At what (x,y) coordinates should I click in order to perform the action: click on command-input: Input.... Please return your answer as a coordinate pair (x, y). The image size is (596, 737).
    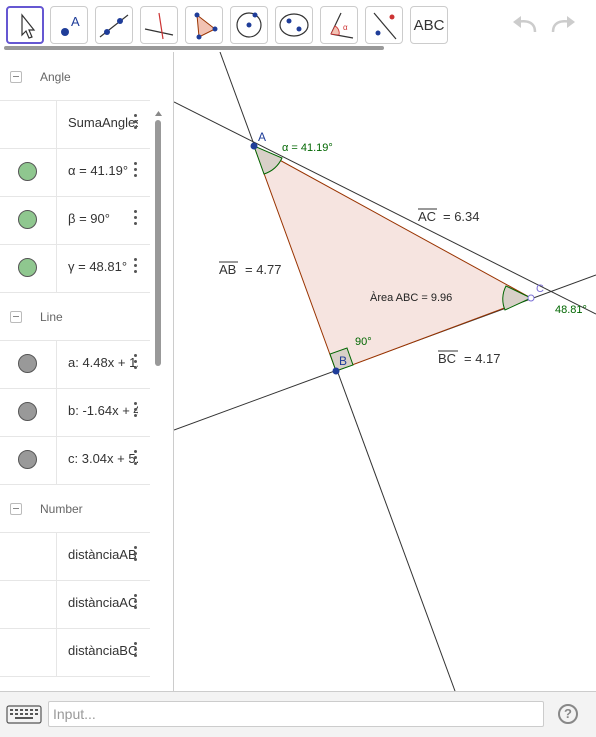
    Looking at the image, I should click on (296, 714).